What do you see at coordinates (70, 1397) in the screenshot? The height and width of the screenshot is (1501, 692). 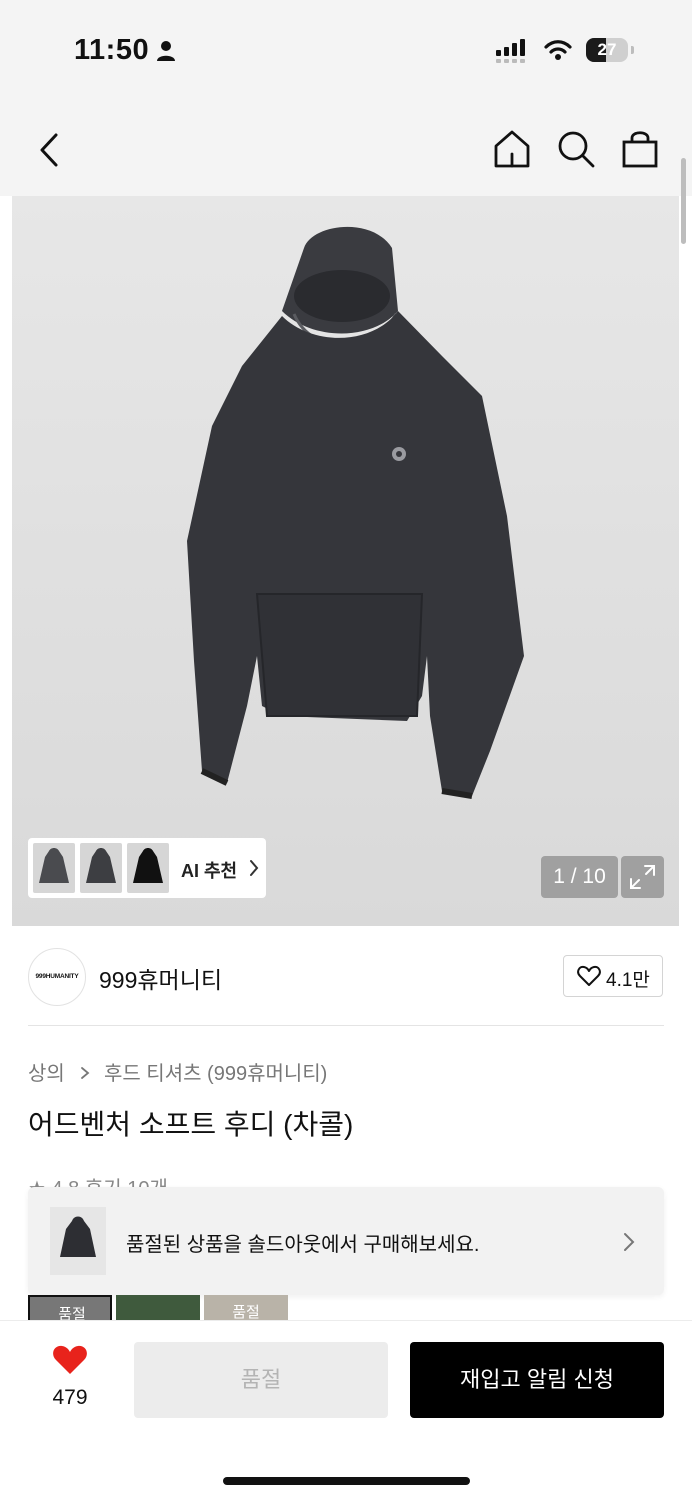 I see `wishlist-count: 479` at bounding box center [70, 1397].